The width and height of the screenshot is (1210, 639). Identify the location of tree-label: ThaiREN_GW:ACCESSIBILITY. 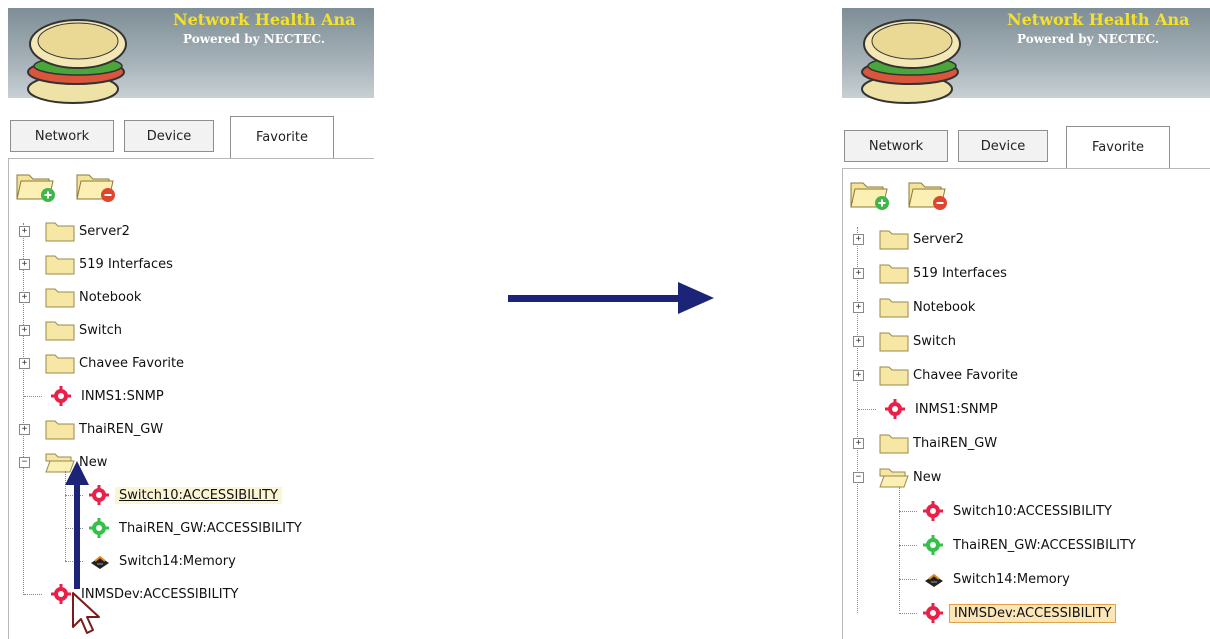
(210, 528).